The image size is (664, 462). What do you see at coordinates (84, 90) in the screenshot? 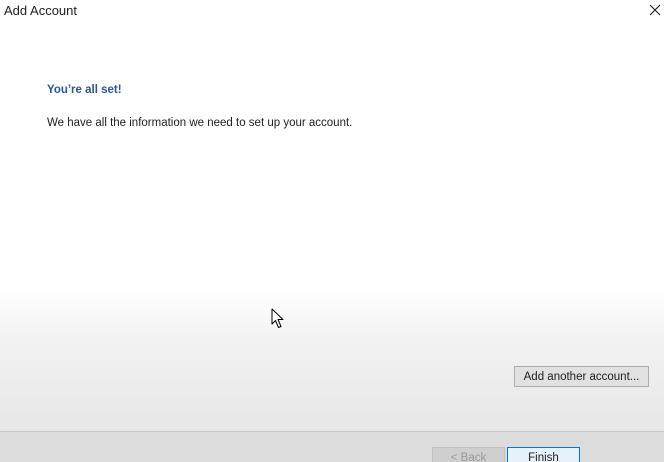
I see `status-heading: You’re all set!` at bounding box center [84, 90].